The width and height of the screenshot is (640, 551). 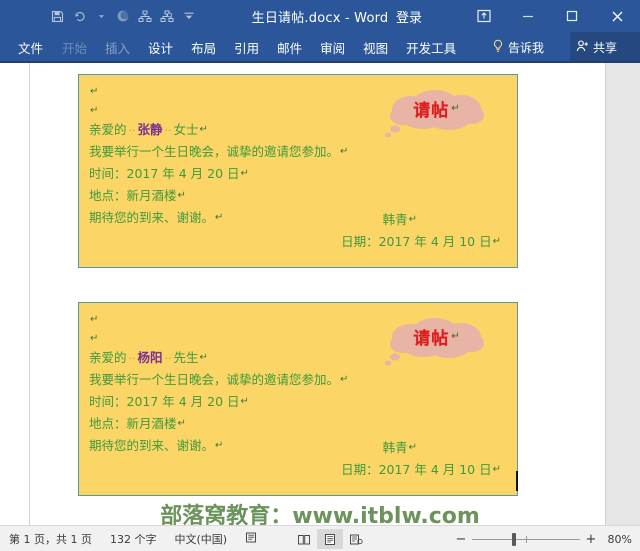 I want to click on tab-developer: 开发工具, so click(x=431, y=47).